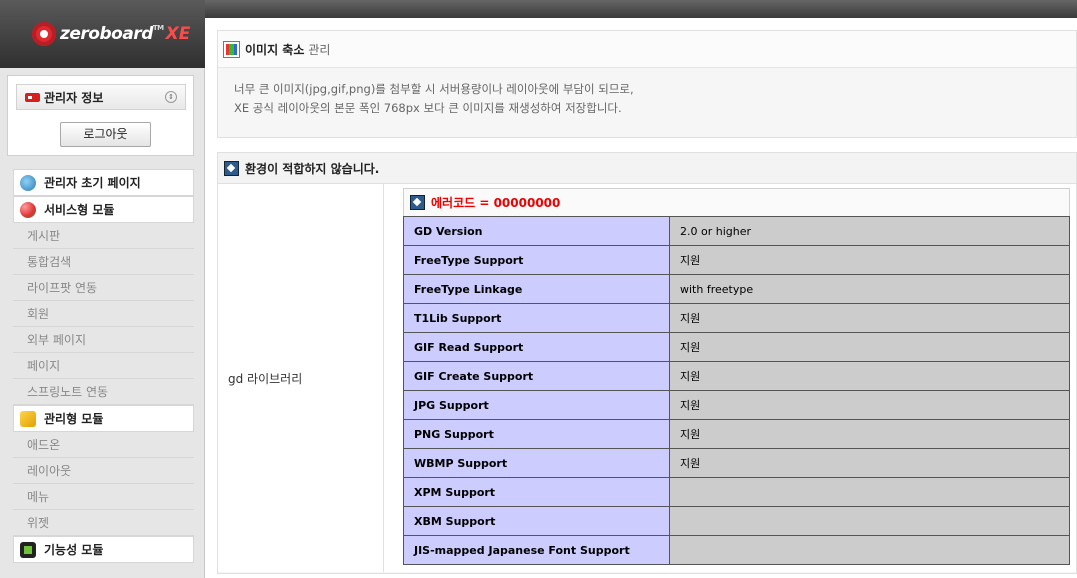 This screenshot has width=1077, height=578. What do you see at coordinates (100, 115) in the screenshot?
I see `admin-info-box: 관리자 정보 ⇕ 로그아웃` at bounding box center [100, 115].